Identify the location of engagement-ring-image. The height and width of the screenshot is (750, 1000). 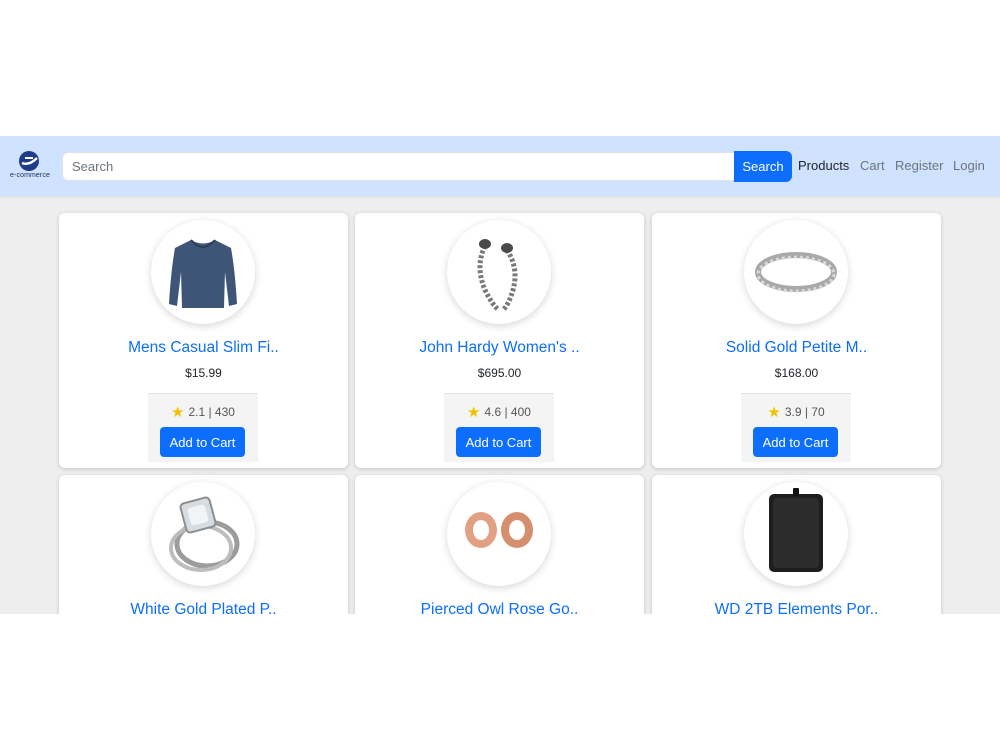
(203, 534).